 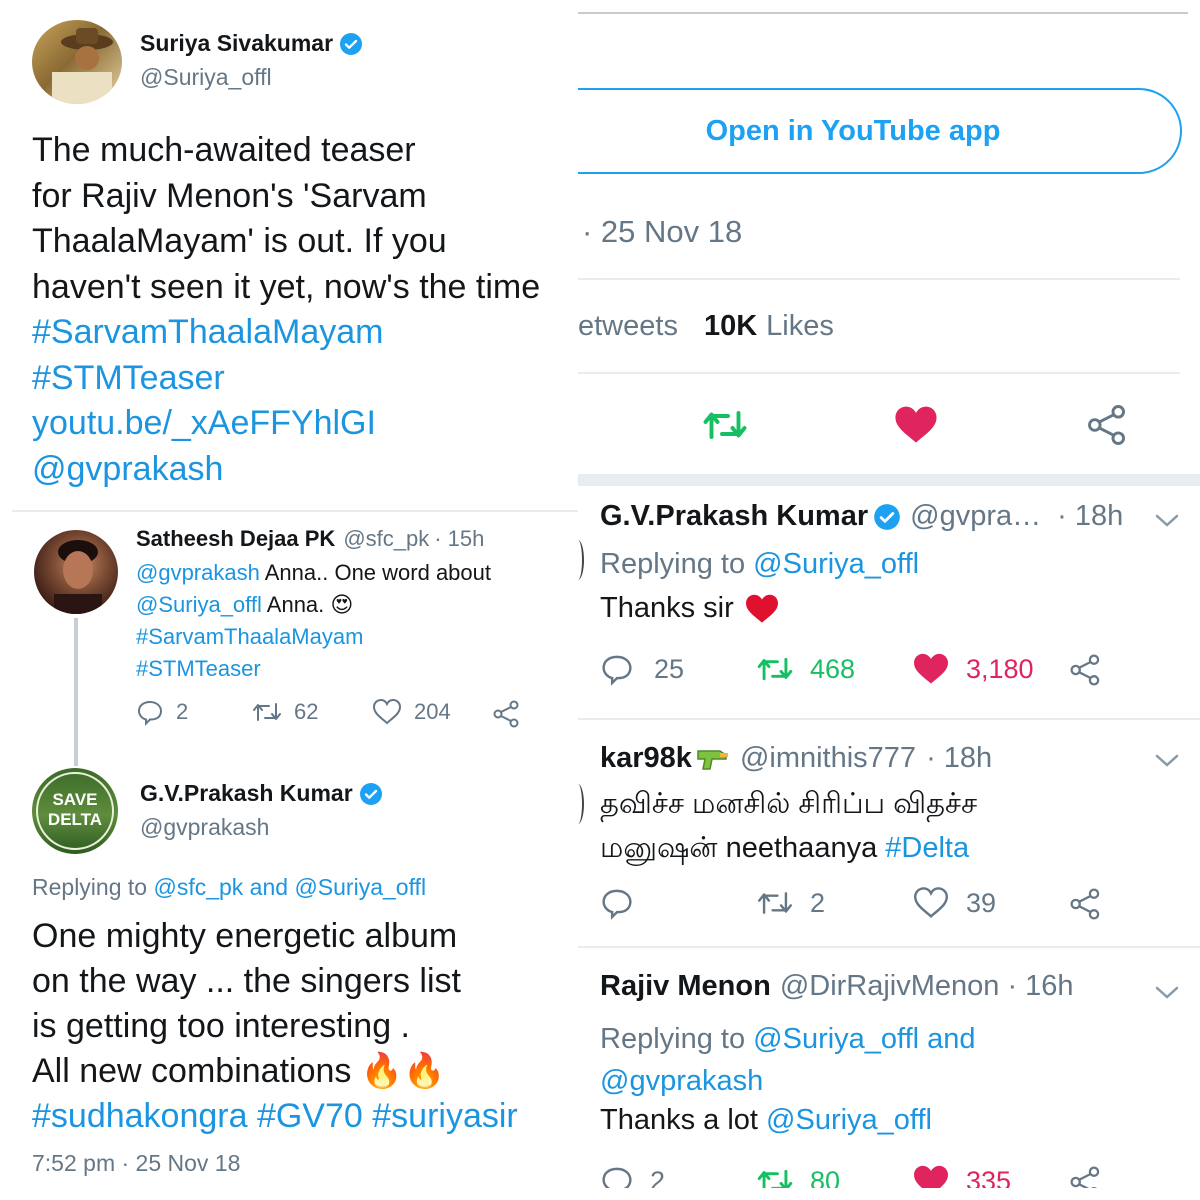 What do you see at coordinates (683, 1120) in the screenshot?
I see `reply-rajiv-text-segment: Thanks a lot` at bounding box center [683, 1120].